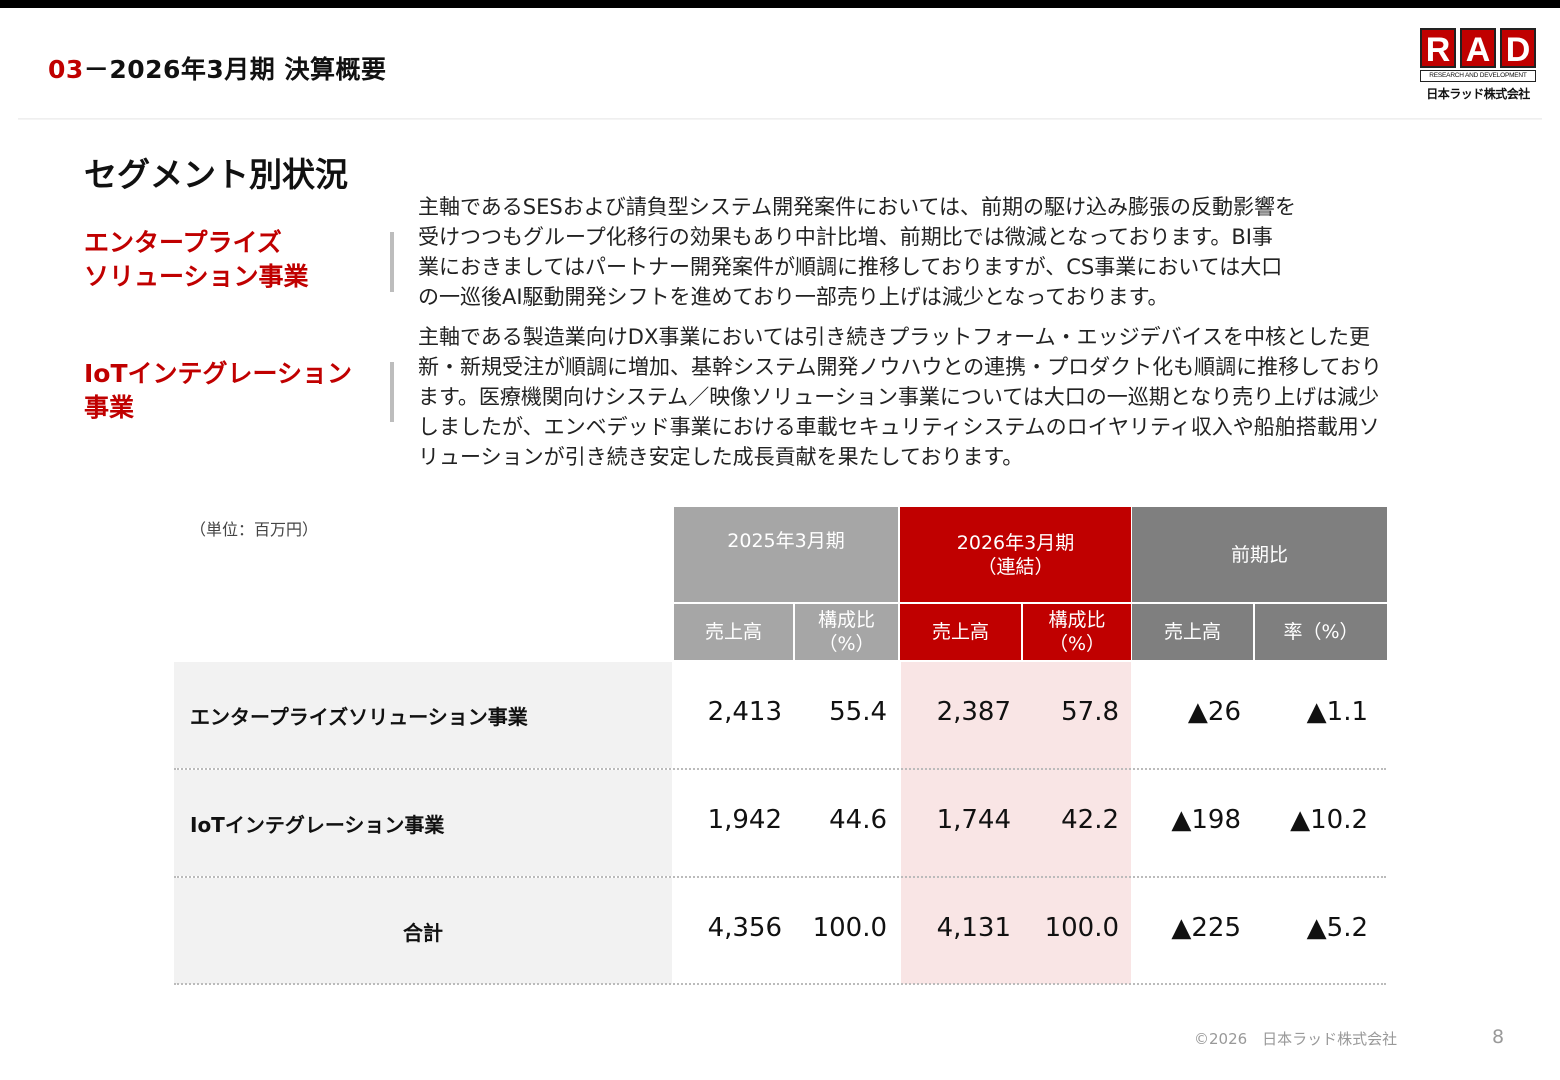 The width and height of the screenshot is (1560, 1080). What do you see at coordinates (1329, 820) in the screenshot?
I see `cell-rate: ▲10.2` at bounding box center [1329, 820].